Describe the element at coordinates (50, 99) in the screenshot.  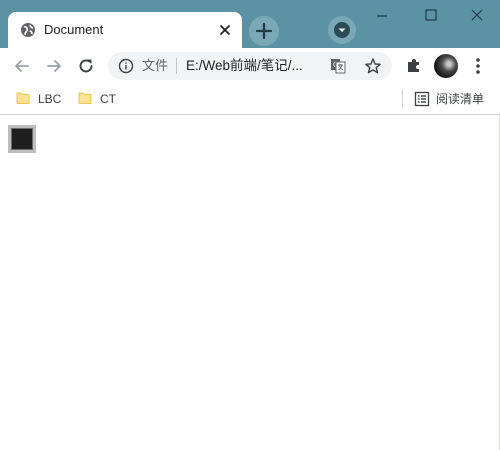
I see `bookmark-label: LBC` at that location.